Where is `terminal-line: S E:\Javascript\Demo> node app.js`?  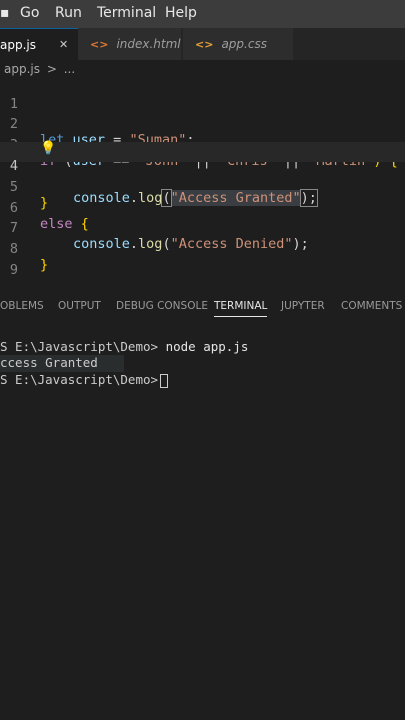
terminal-line: S E:\Javascript\Demo> node app.js is located at coordinates (124, 347).